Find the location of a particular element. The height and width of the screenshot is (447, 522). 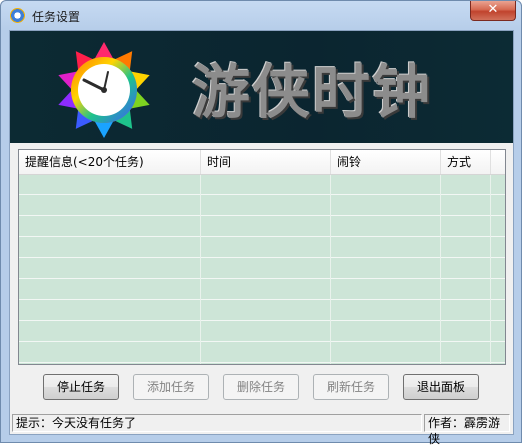

exit-panel-button: 退出面板 is located at coordinates (441, 387).